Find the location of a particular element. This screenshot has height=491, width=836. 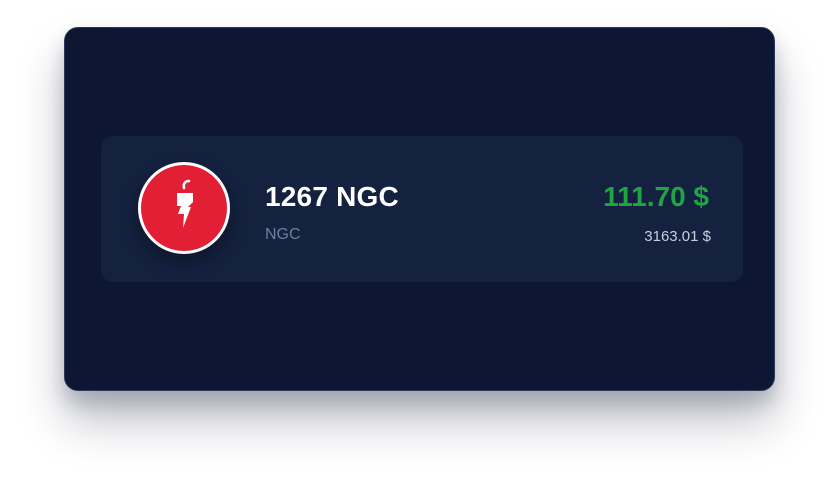

ngc-chili-logo-icon is located at coordinates (184, 208).